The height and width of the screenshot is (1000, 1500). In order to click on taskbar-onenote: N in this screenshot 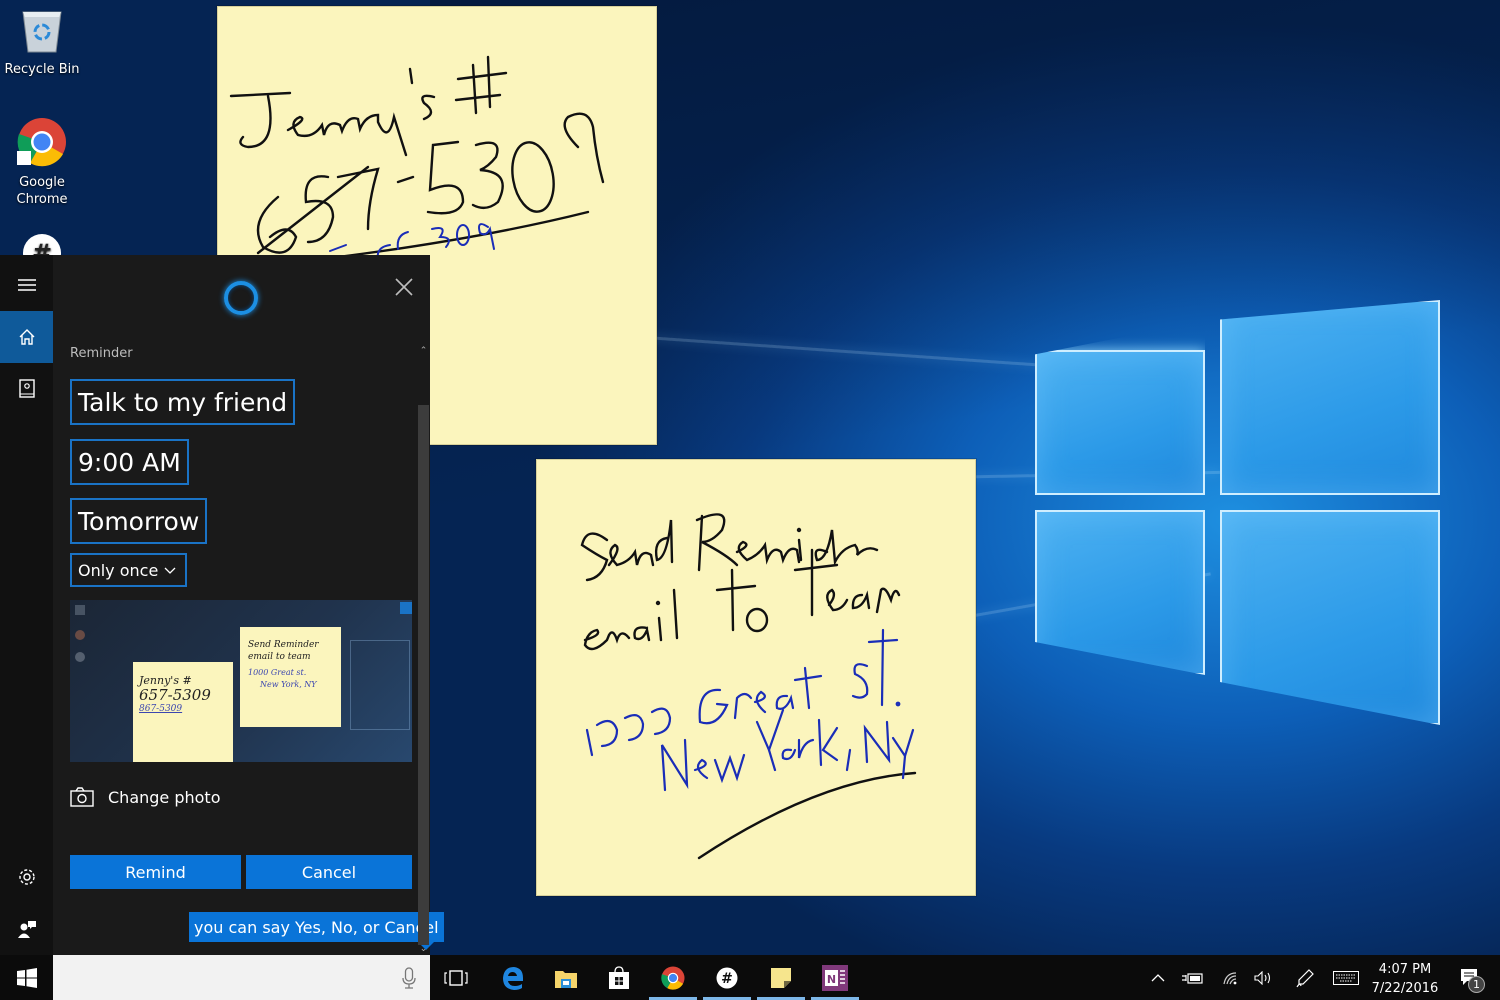, I will do `click(835, 977)`.